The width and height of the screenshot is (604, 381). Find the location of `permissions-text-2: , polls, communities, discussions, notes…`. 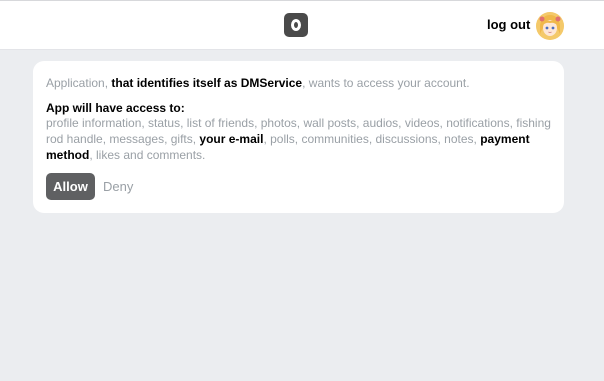

permissions-text-2: , polls, communities, discussions, notes… is located at coordinates (372, 139).